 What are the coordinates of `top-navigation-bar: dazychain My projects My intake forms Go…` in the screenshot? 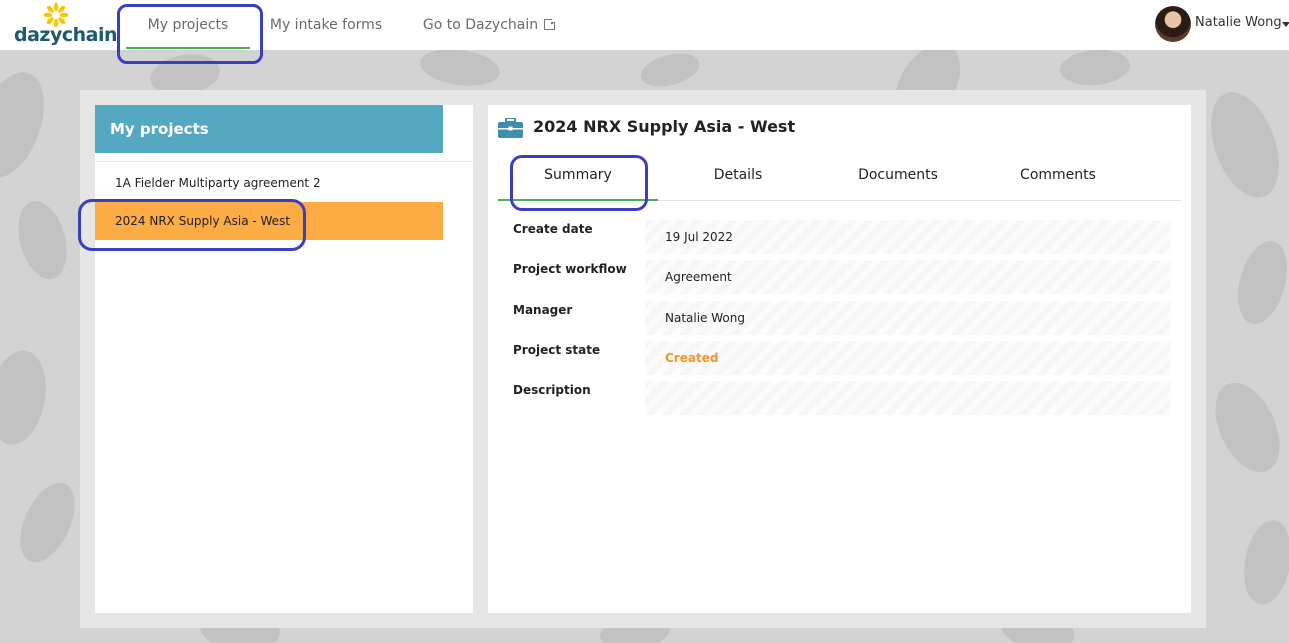 It's located at (644, 25).